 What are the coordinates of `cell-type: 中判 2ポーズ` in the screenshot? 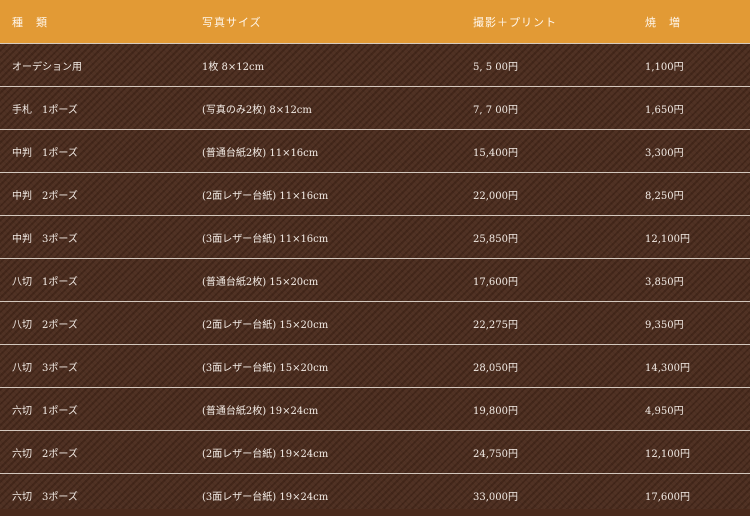 It's located at (45, 196).